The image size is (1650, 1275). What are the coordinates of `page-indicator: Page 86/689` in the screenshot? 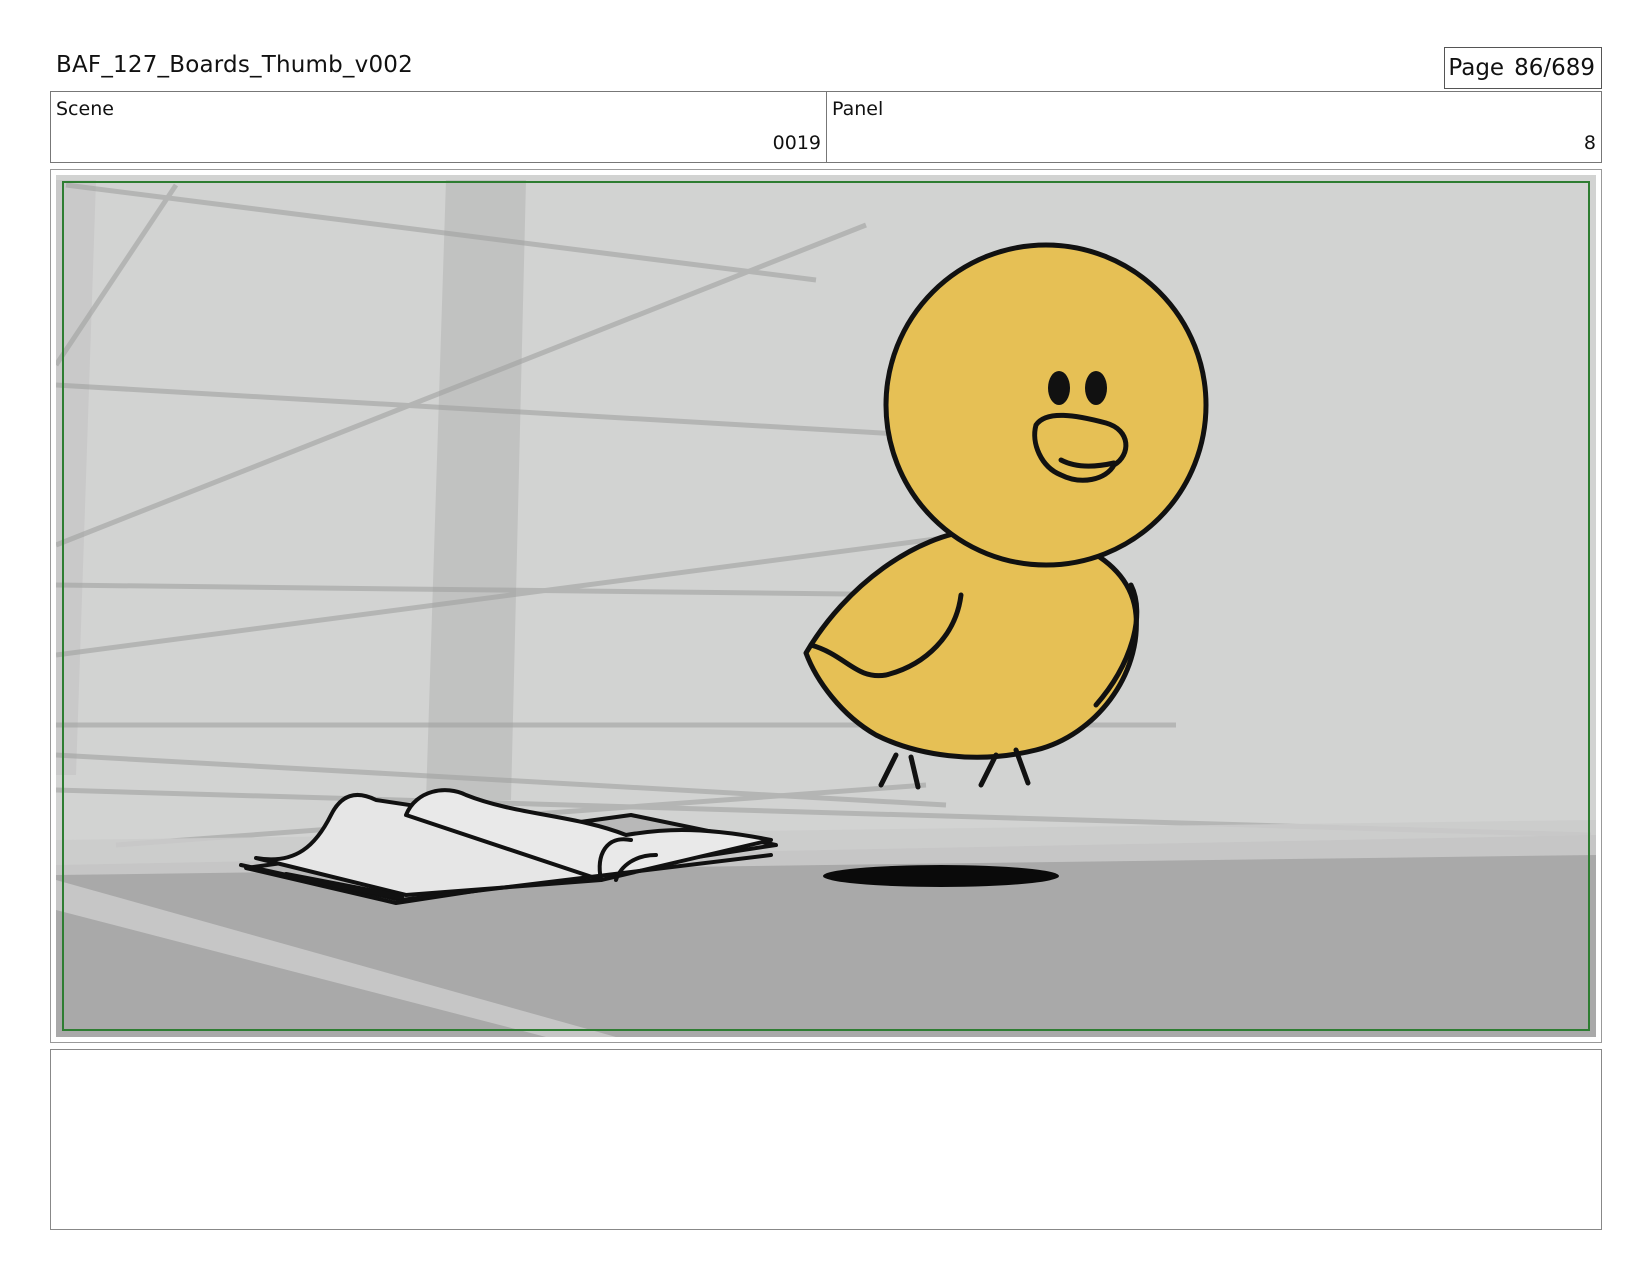 It's located at (1523, 68).